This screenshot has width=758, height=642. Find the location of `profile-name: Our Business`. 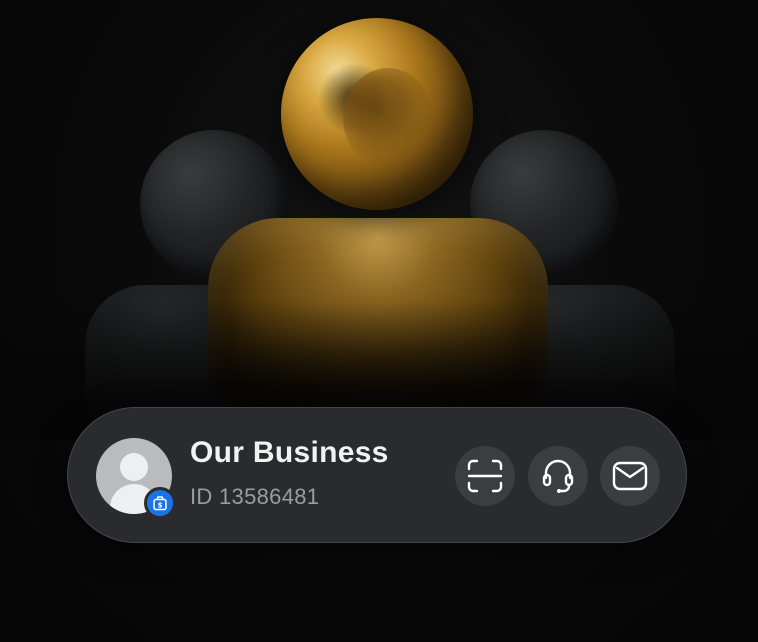

profile-name: Our Business is located at coordinates (289, 452).